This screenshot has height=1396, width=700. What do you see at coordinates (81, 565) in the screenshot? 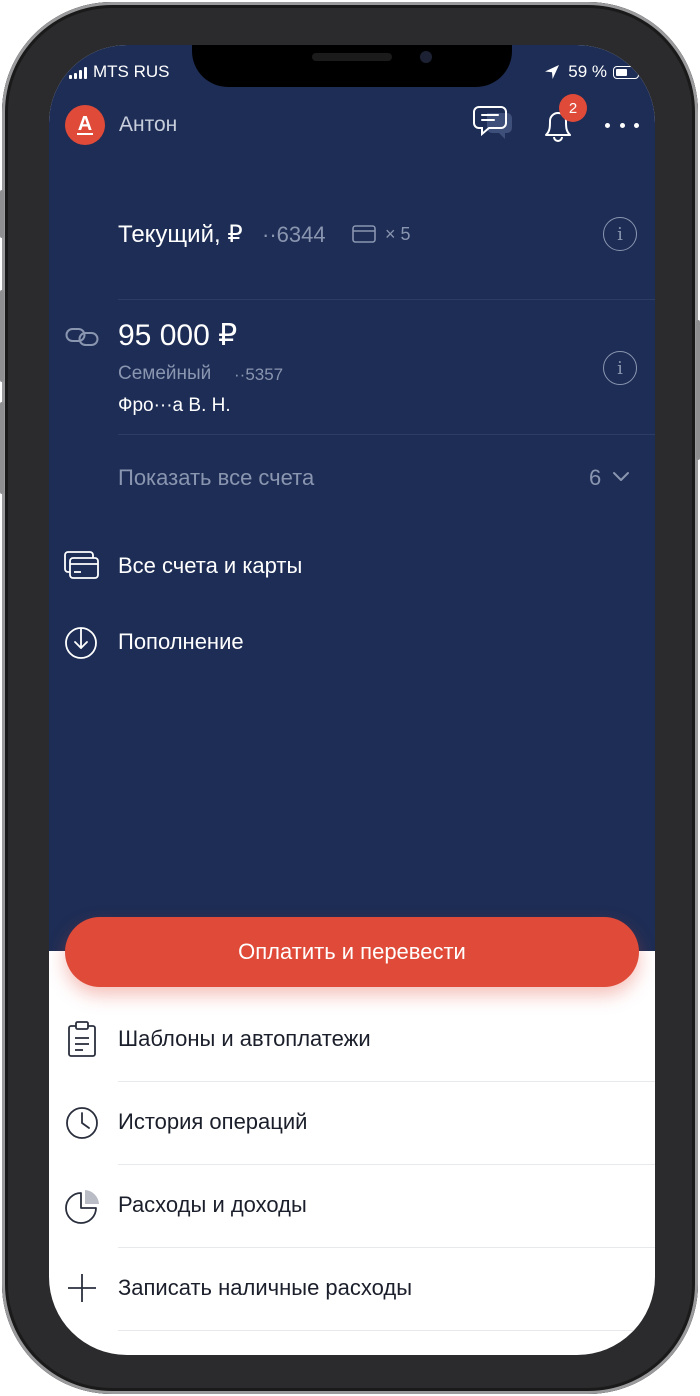
I see `cards-icon` at bounding box center [81, 565].